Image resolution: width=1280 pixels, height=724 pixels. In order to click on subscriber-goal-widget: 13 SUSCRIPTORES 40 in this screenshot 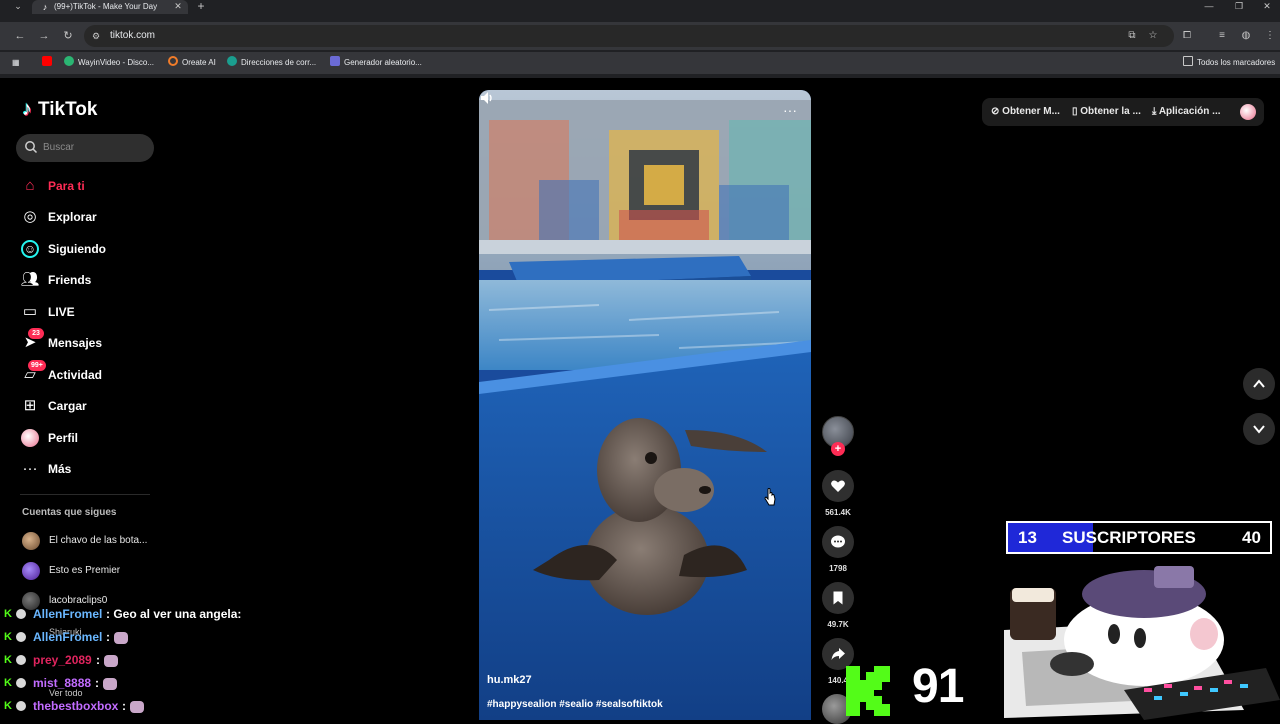, I will do `click(1139, 537)`.